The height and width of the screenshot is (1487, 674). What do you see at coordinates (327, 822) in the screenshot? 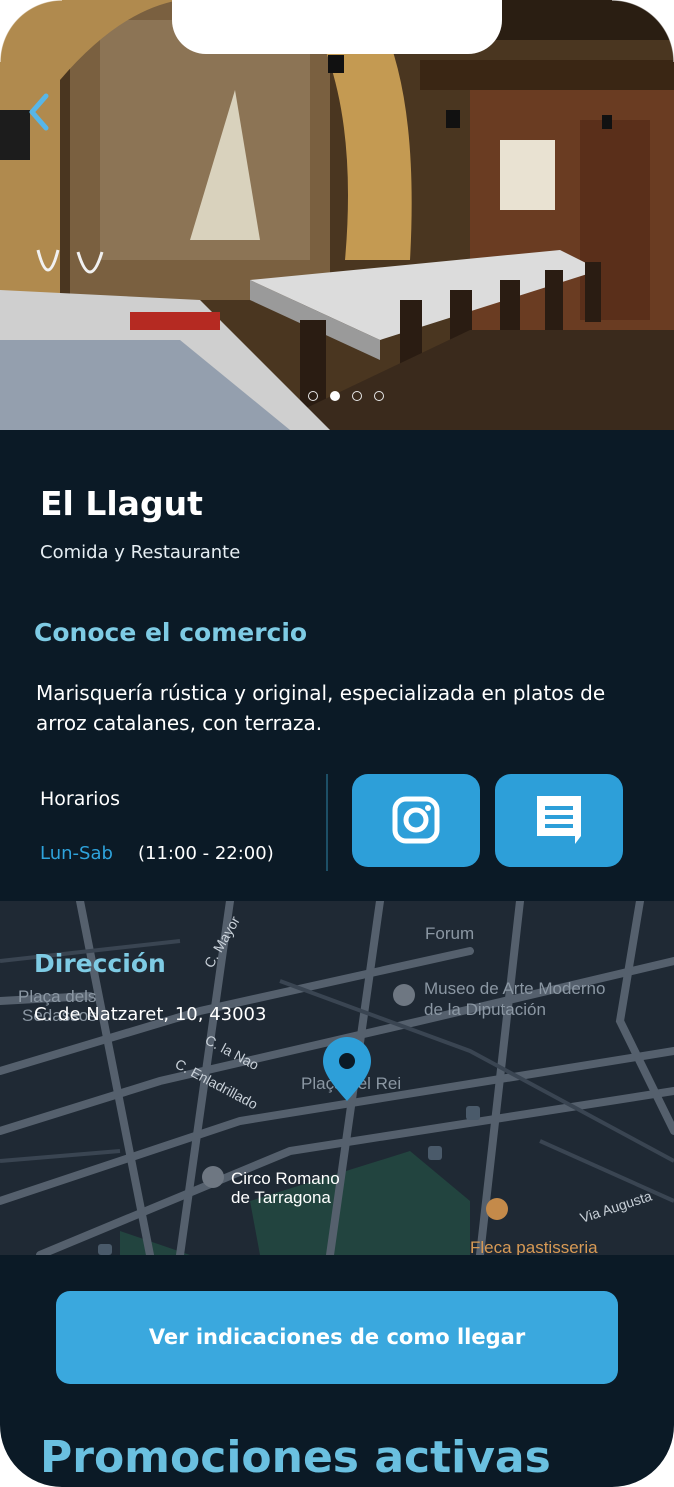
I see `divider` at bounding box center [327, 822].